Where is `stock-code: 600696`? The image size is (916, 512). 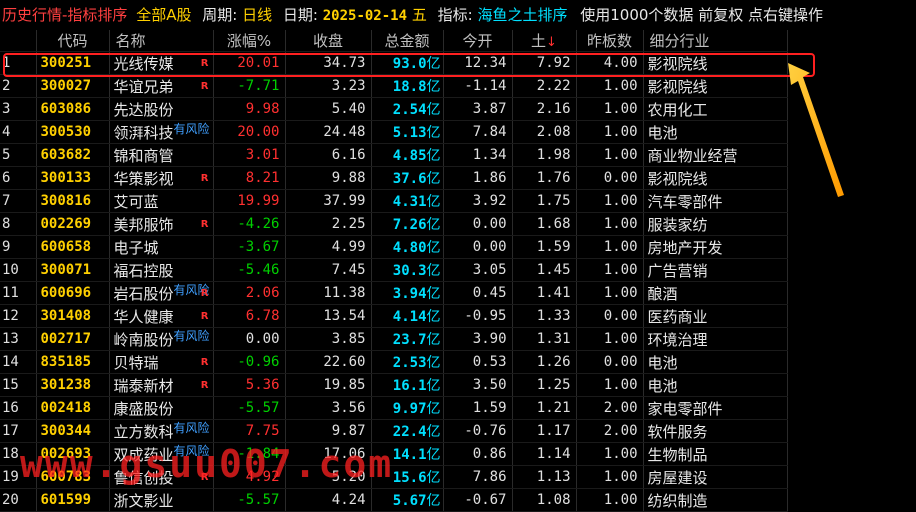 stock-code: 600696 is located at coordinates (73, 293).